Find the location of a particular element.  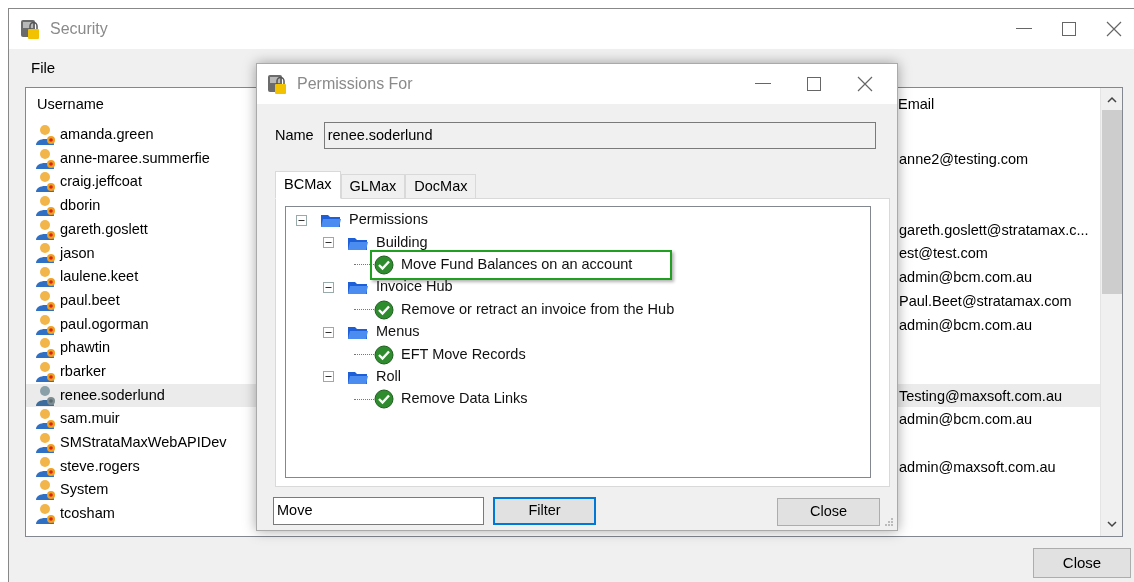

username-cell-text: steve.rogers is located at coordinates (100, 466).